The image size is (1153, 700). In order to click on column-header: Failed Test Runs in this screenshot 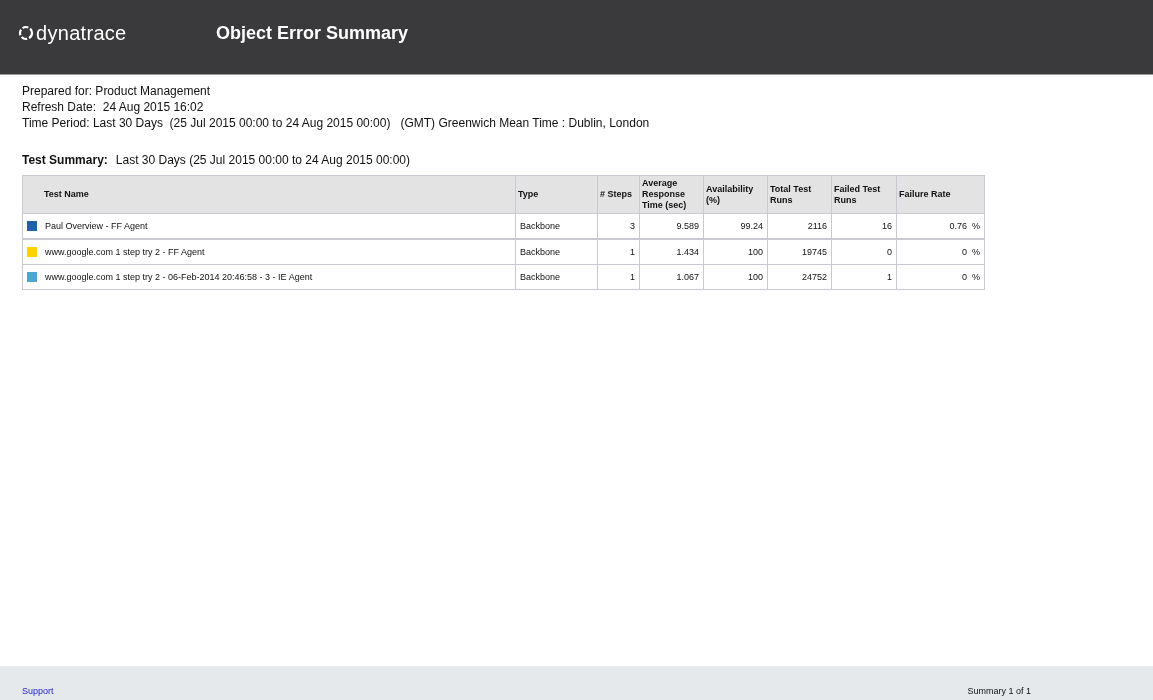, I will do `click(864, 194)`.